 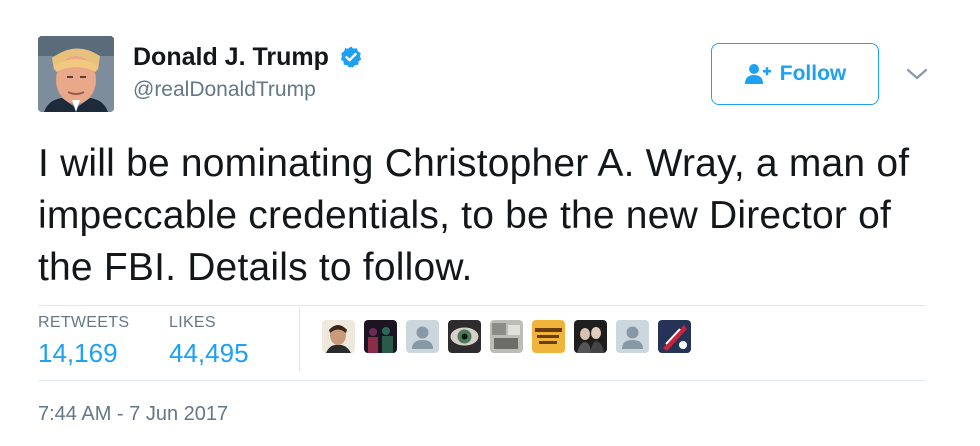 I want to click on chevron-down-icon, so click(x=917, y=74).